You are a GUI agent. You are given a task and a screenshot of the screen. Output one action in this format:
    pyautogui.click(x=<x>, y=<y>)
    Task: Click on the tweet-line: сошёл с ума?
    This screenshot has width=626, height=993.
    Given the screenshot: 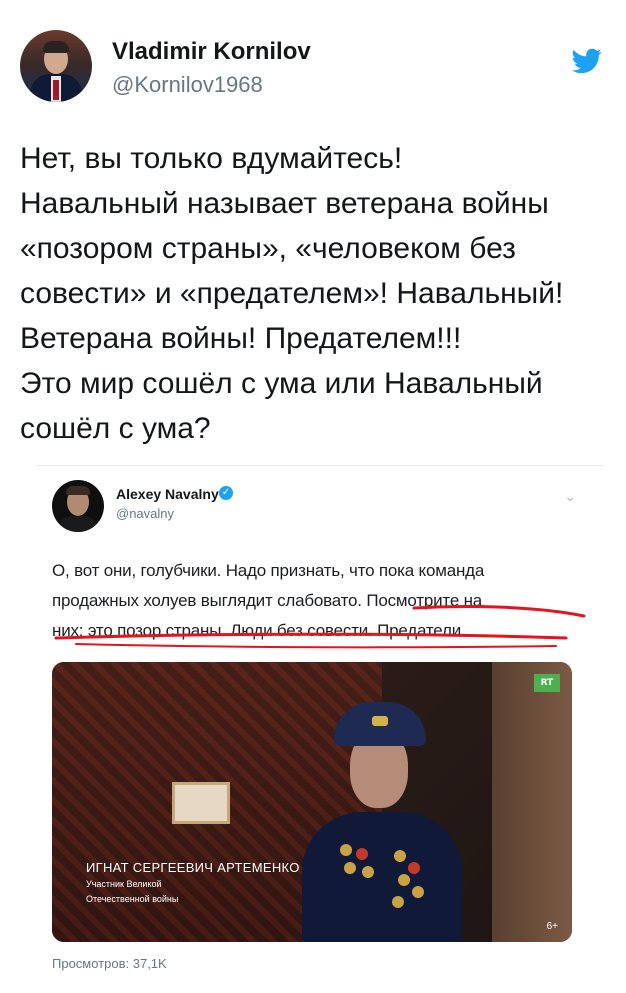 What is the action you would take?
    pyautogui.click(x=115, y=428)
    